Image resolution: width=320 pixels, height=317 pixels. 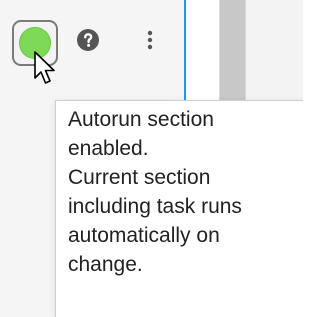 What do you see at coordinates (274, 50) in the screenshot?
I see `editor-pane` at bounding box center [274, 50].